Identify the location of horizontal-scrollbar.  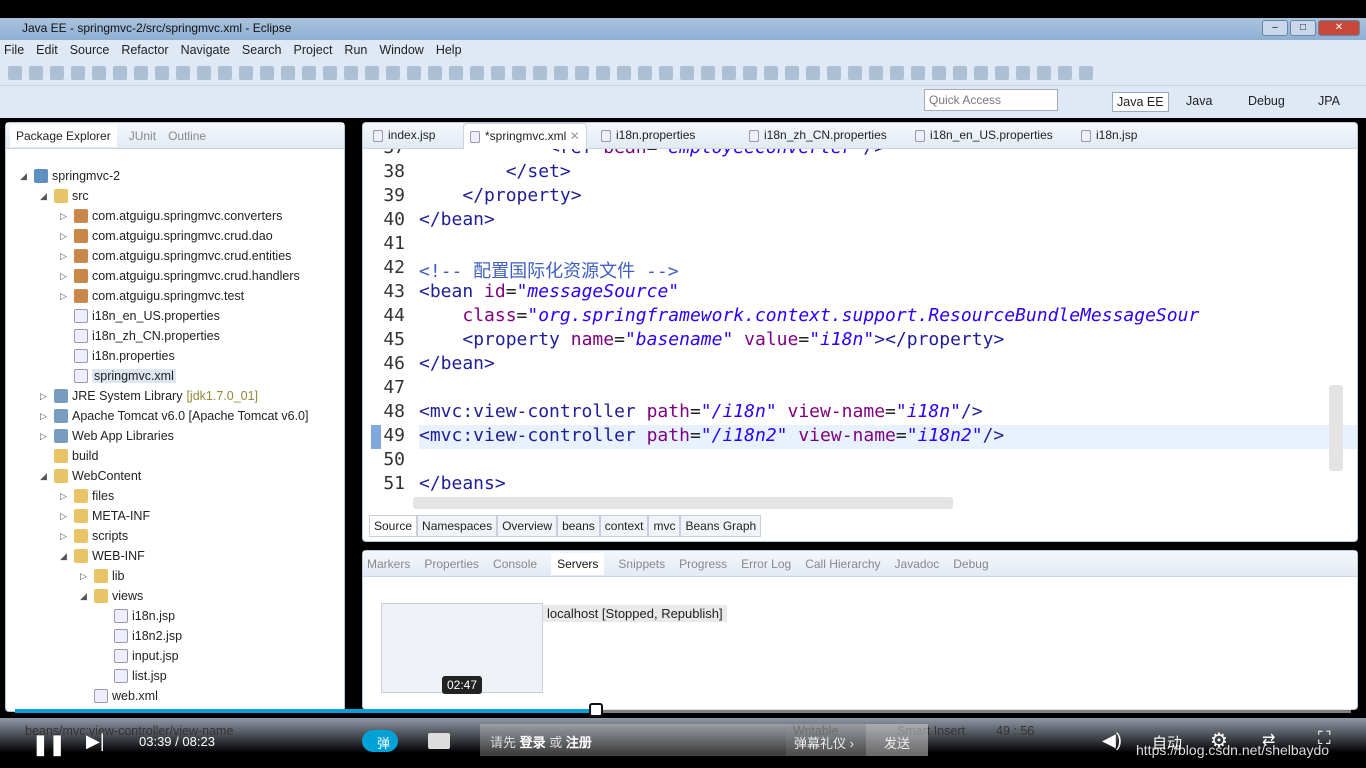
(683, 503).